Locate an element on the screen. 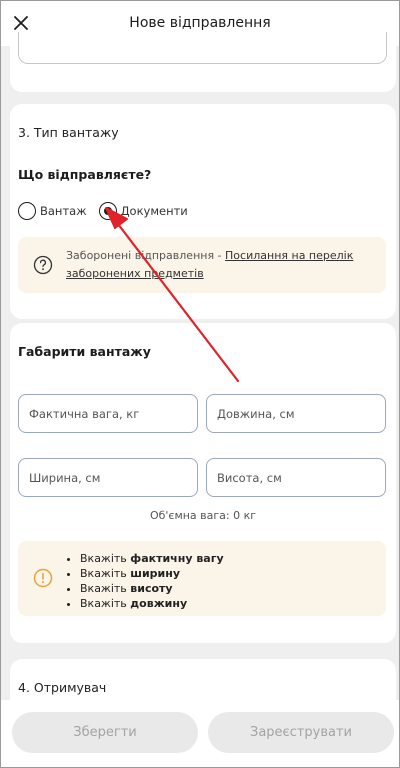 Image resolution: width=400 pixels, height=768 pixels. radio-option-documents: Документи is located at coordinates (143, 211).